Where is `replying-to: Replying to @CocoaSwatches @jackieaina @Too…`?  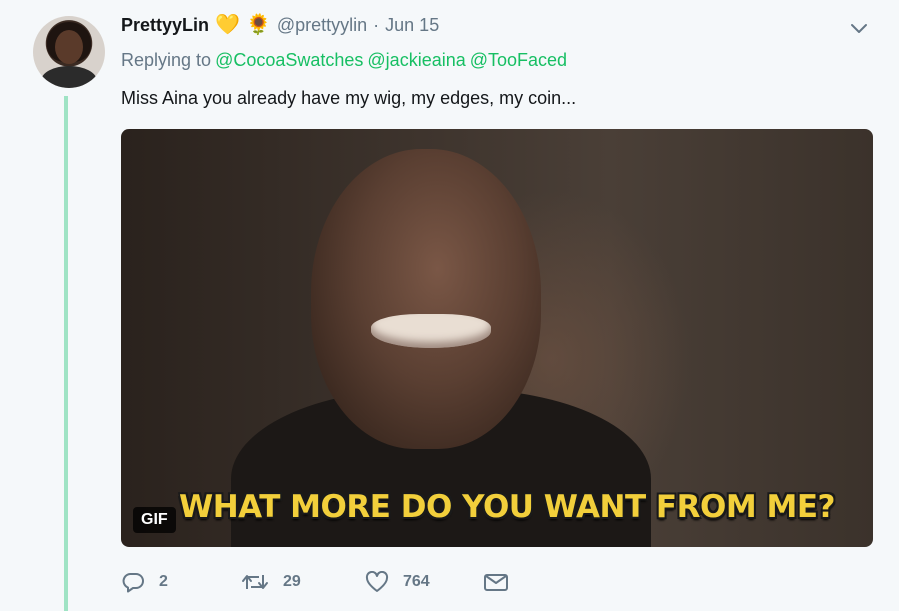 replying-to: Replying to @CocoaSwatches @jackieaina @Too… is located at coordinates (344, 60).